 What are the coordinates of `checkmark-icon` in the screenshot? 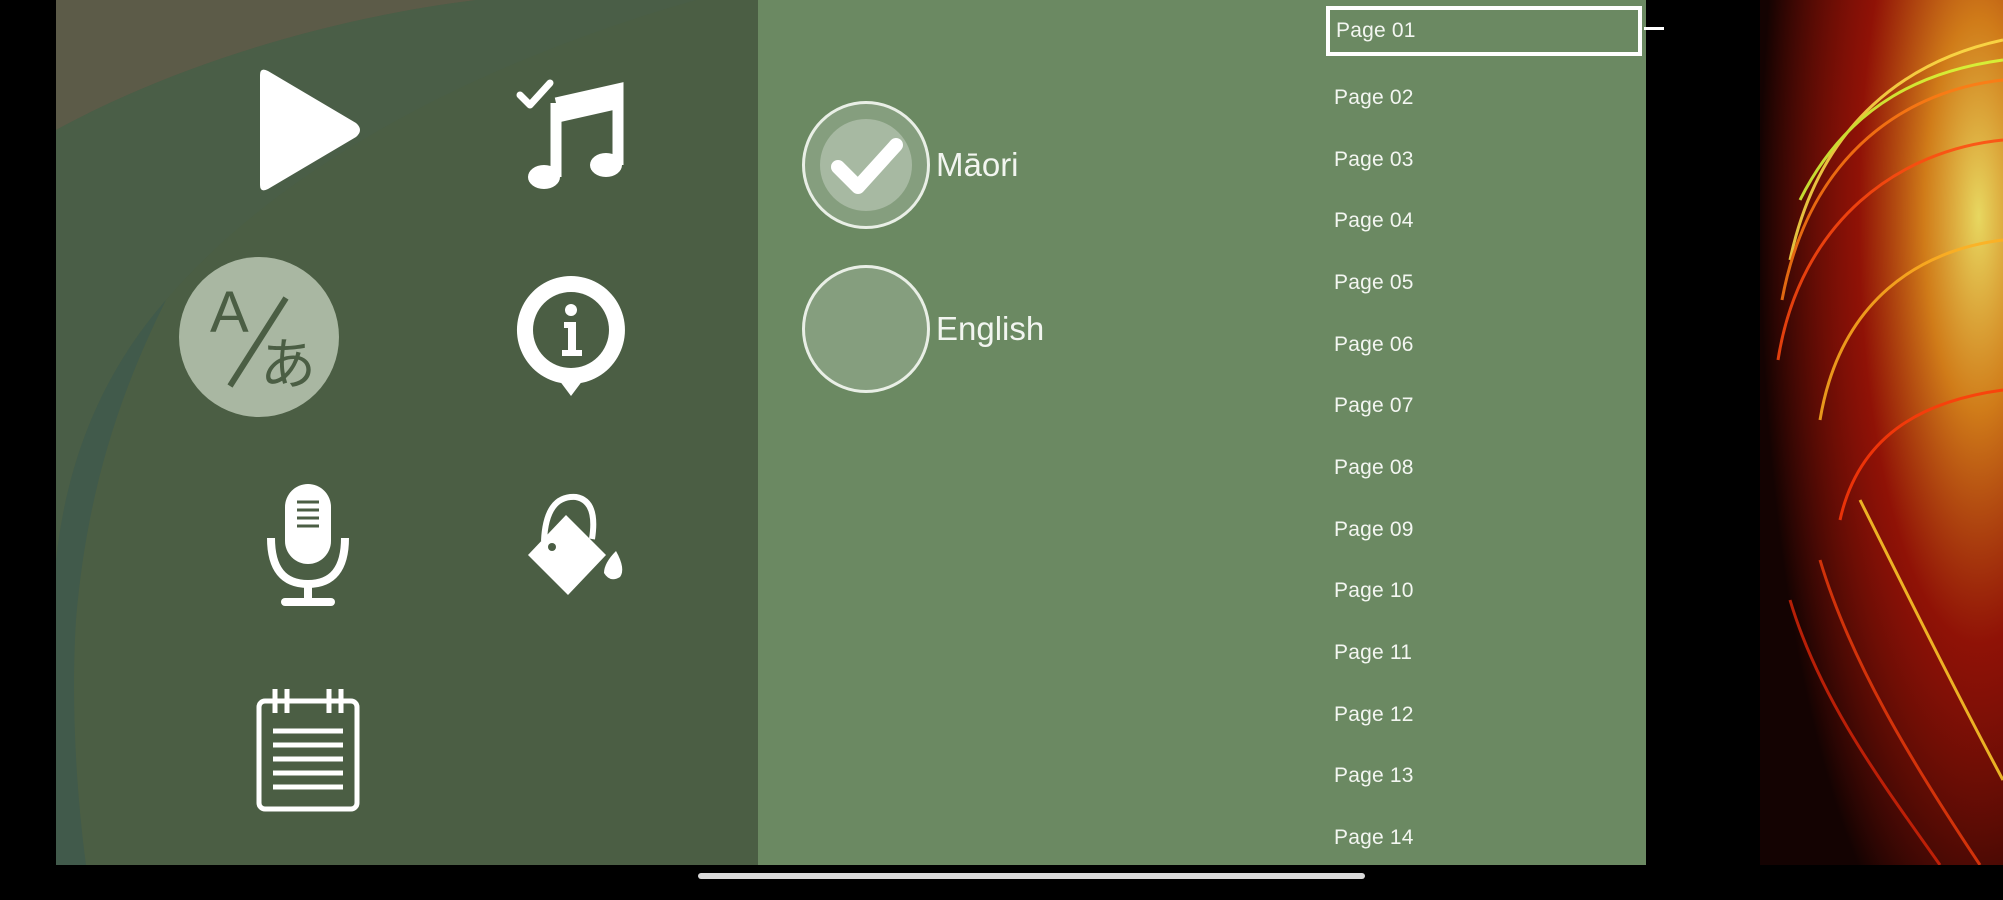 It's located at (866, 165).